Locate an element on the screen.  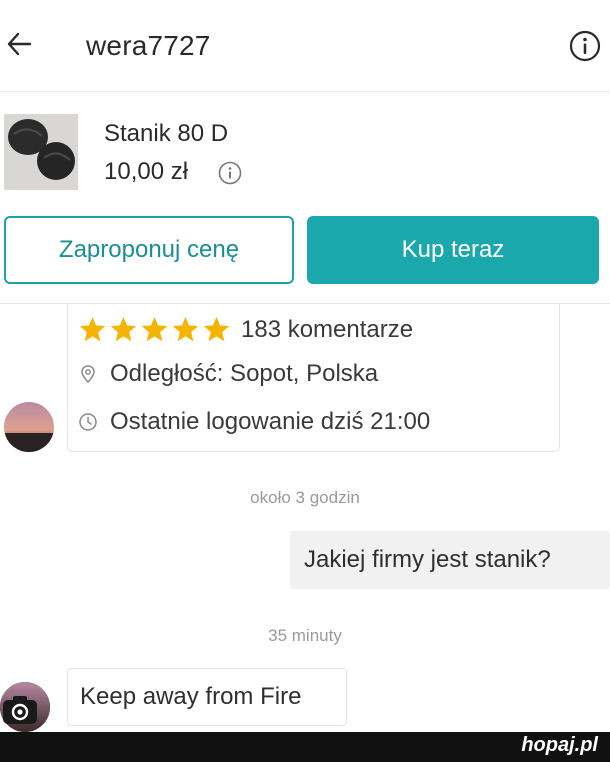
message-timestamp: 35 minuty is located at coordinates (305, 635).